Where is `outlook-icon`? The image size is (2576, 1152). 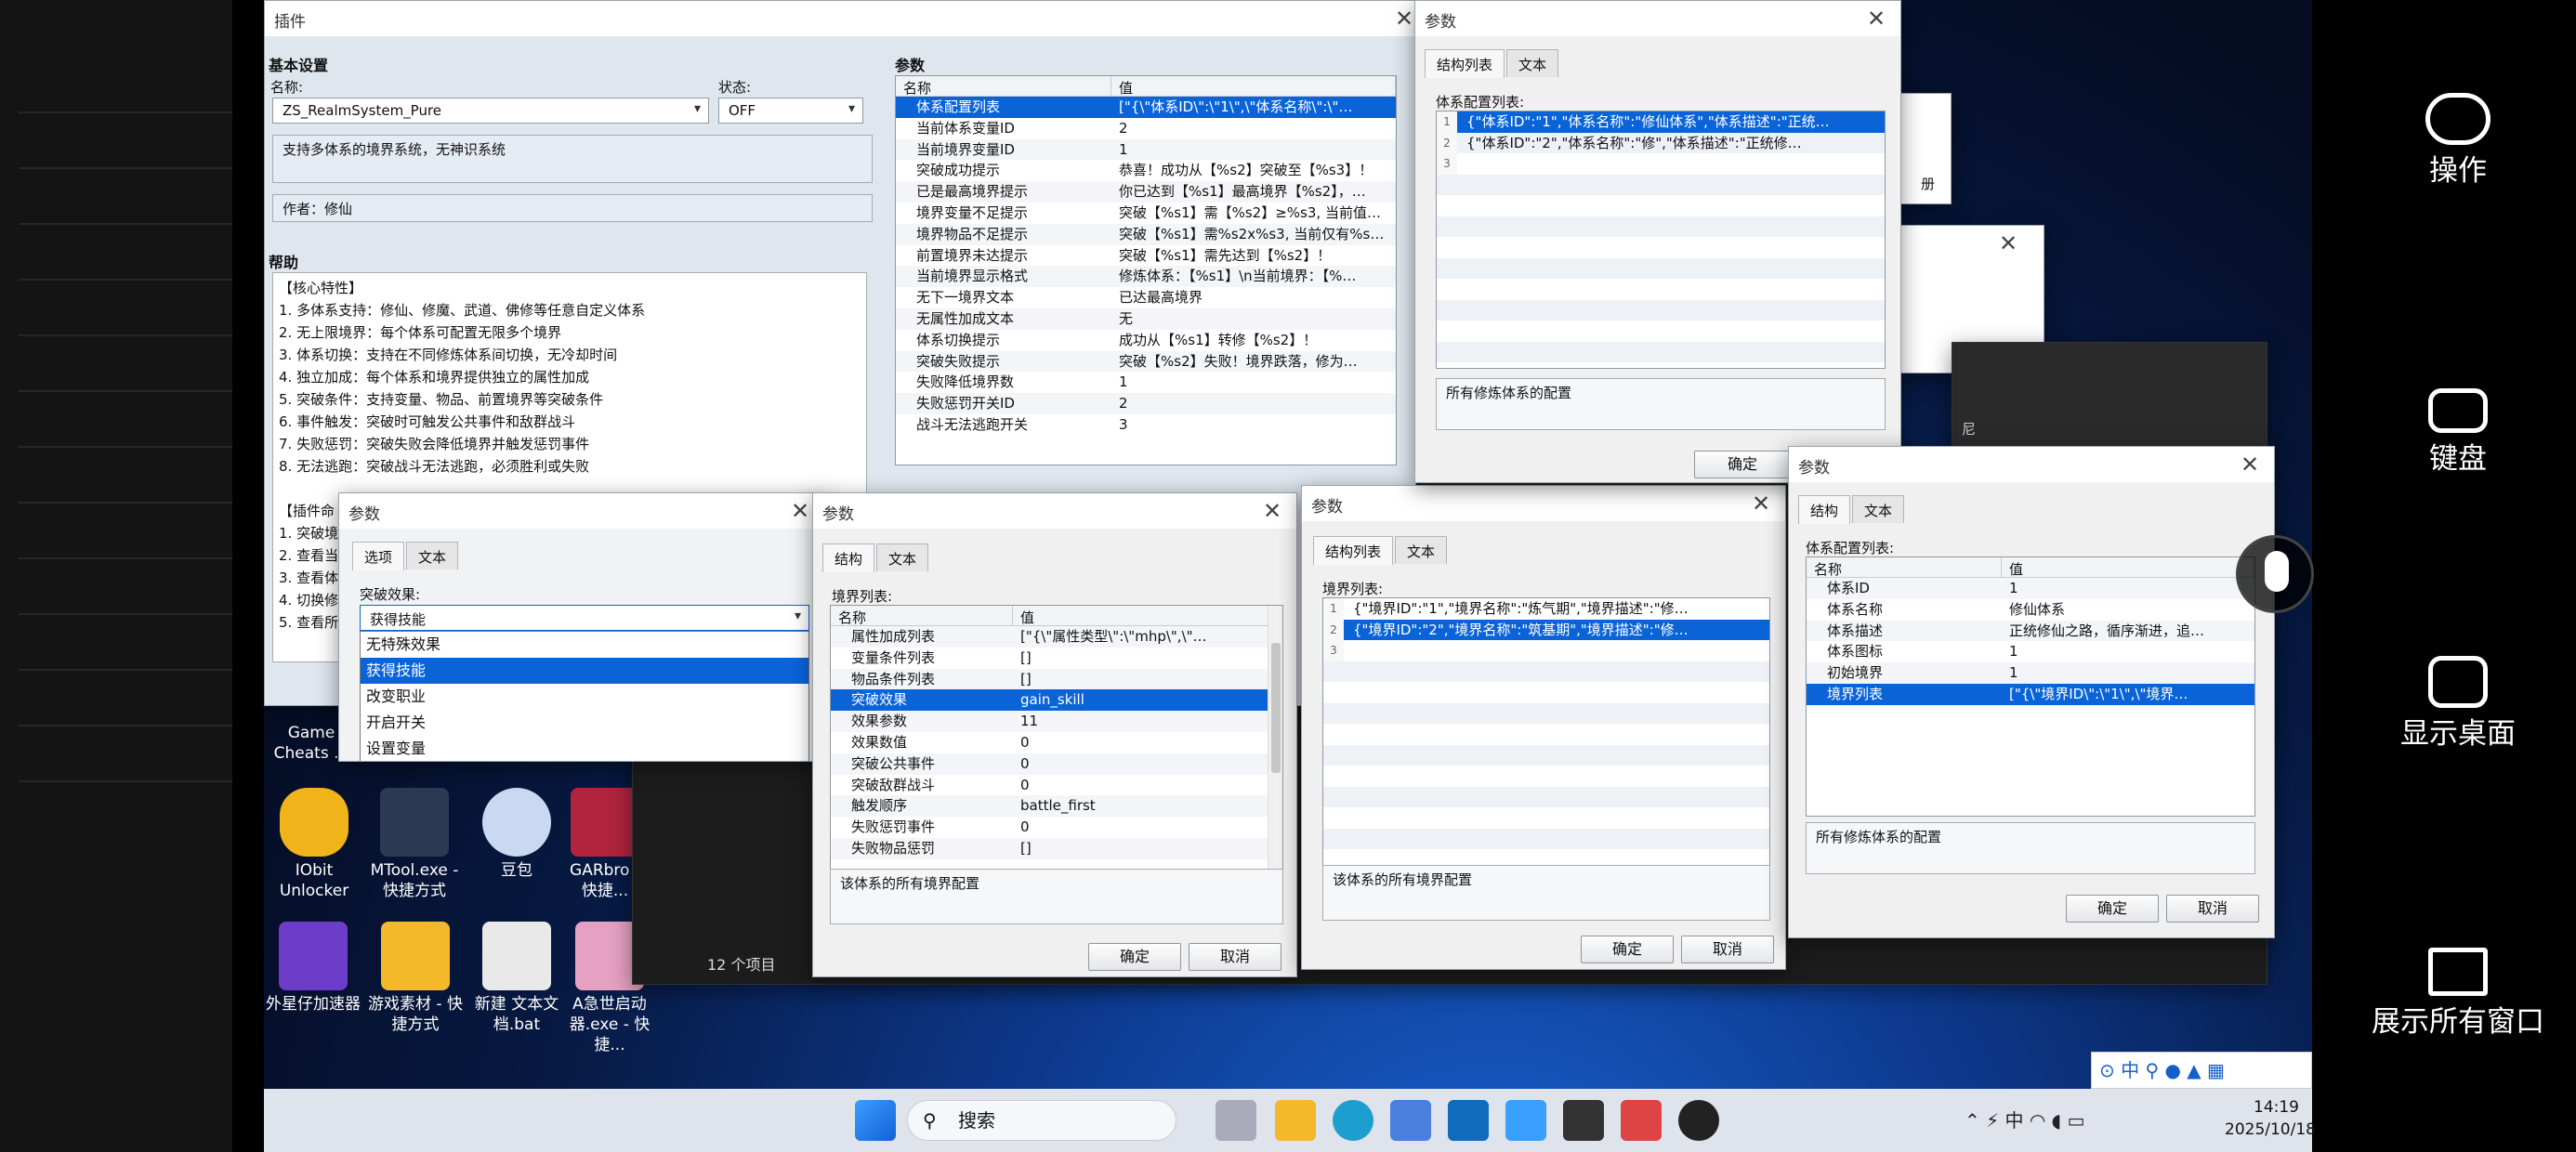
outlook-icon is located at coordinates (1468, 1120).